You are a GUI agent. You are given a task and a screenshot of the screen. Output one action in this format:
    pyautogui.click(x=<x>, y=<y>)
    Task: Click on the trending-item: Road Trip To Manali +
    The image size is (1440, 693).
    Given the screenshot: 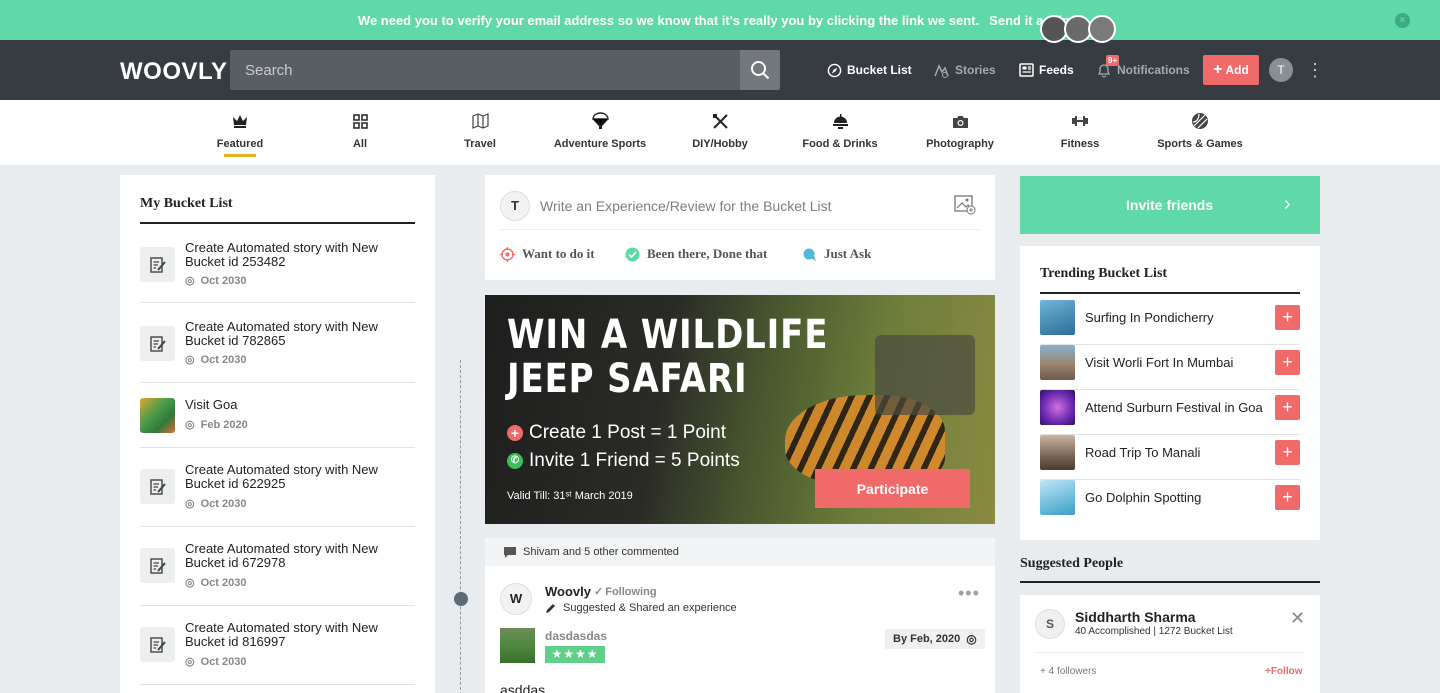 What is the action you would take?
    pyautogui.click(x=1170, y=457)
    